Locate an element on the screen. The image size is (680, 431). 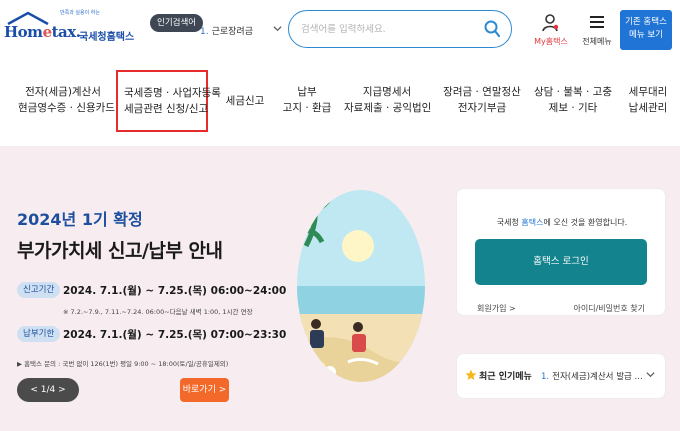
nav-item-line1: 상담 · 불복 · 고충 is located at coordinates (573, 92).